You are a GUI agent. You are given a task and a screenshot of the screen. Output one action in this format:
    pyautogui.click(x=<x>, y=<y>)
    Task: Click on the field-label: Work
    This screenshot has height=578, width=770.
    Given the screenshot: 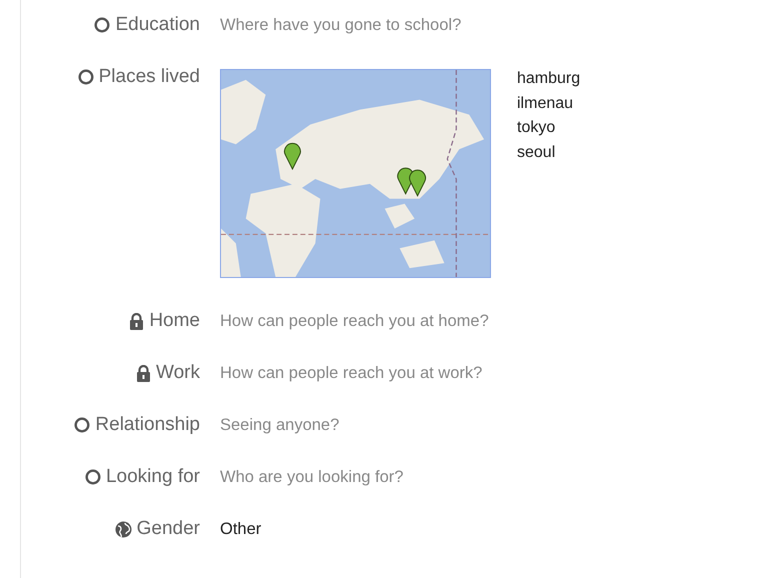 What is the action you would take?
    pyautogui.click(x=178, y=373)
    